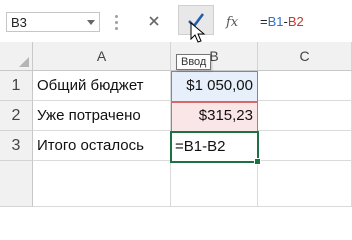 Image resolution: width=352 pixels, height=240 pixels. Describe the element at coordinates (91, 22) in the screenshot. I see `name-box-dropdown-icon` at that location.